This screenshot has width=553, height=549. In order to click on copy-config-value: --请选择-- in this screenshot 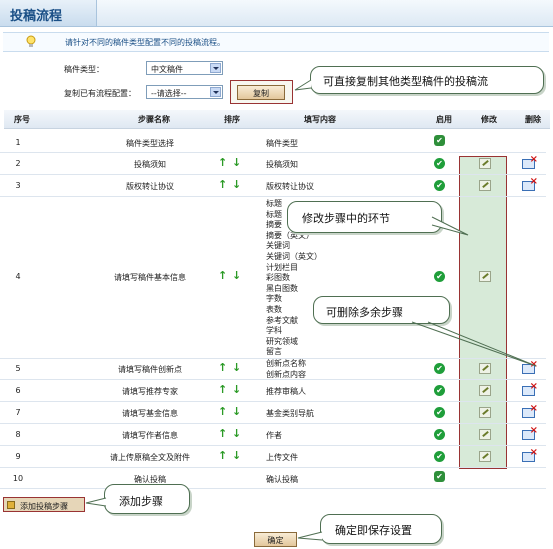, I will do `click(169, 93)`.